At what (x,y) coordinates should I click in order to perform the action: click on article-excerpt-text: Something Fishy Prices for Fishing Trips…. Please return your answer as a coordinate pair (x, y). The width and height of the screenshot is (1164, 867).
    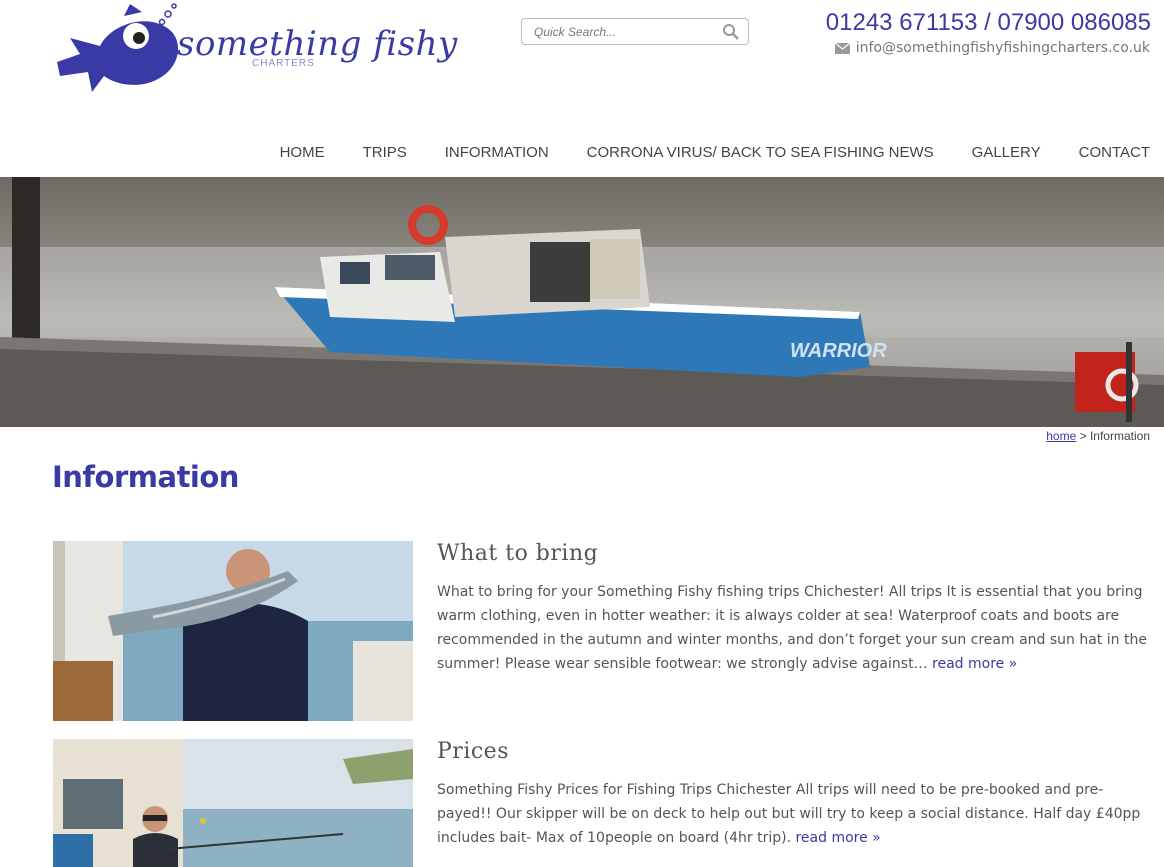
    Looking at the image, I should click on (789, 814).